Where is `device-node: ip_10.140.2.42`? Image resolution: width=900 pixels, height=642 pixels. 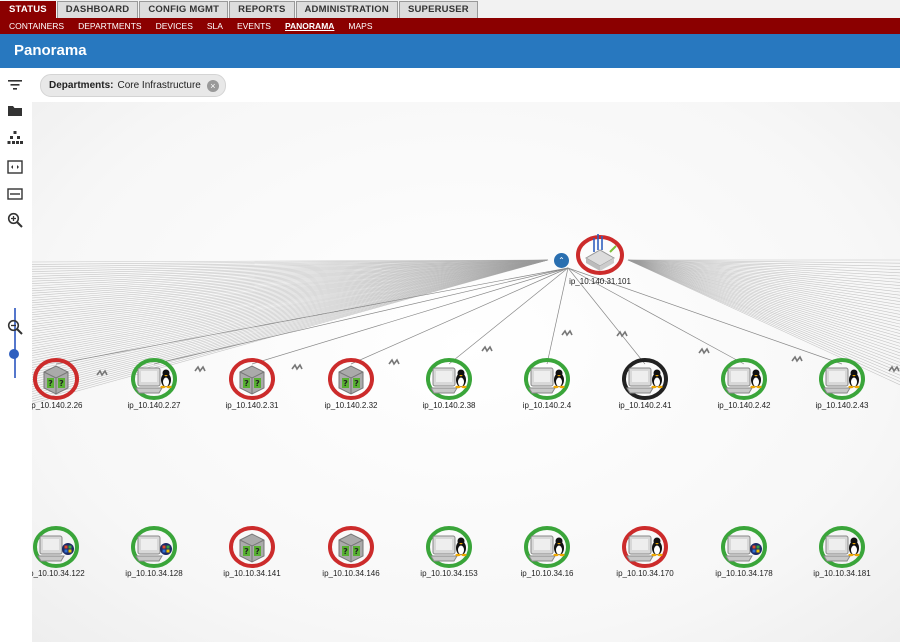
device-node: ip_10.140.2.42 is located at coordinates (744, 382).